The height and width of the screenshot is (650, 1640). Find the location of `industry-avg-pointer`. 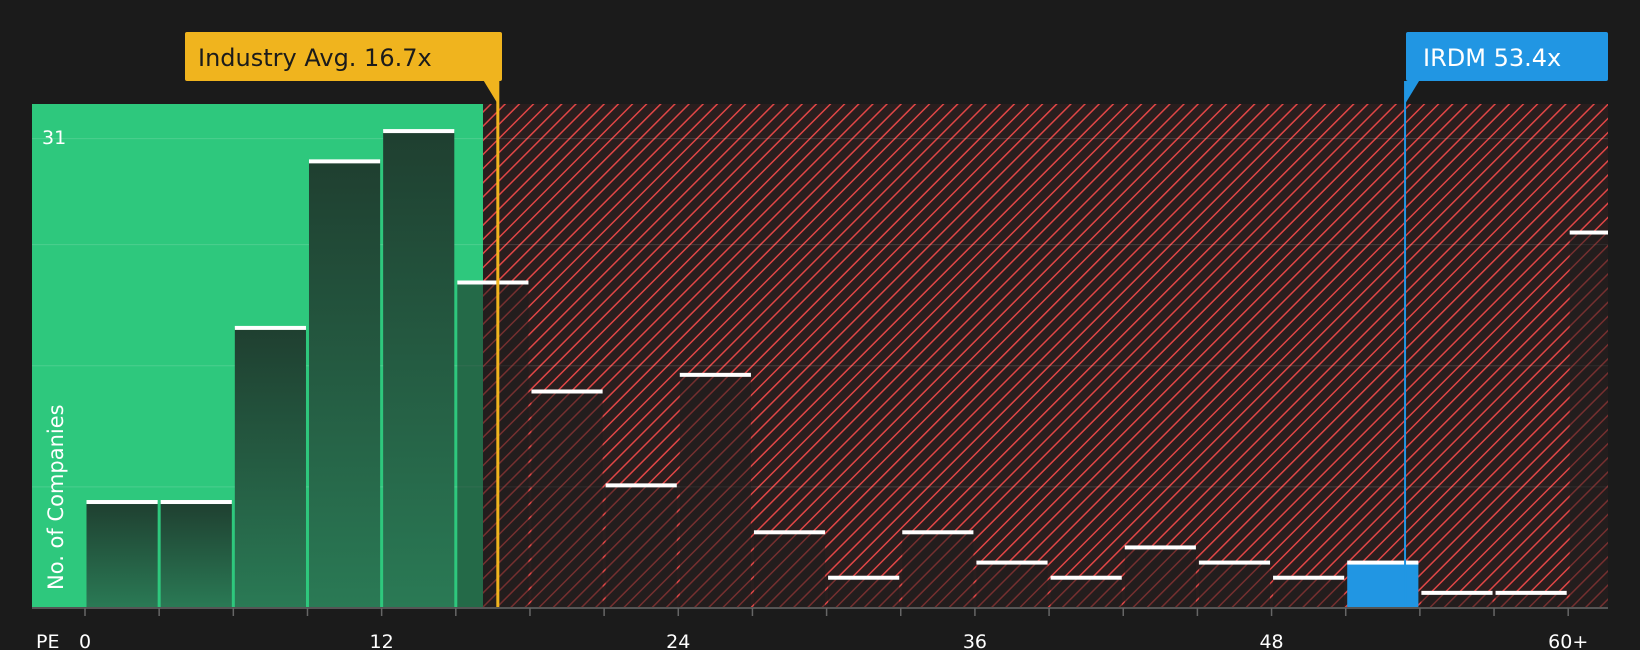

industry-avg-pointer is located at coordinates (490, 92).